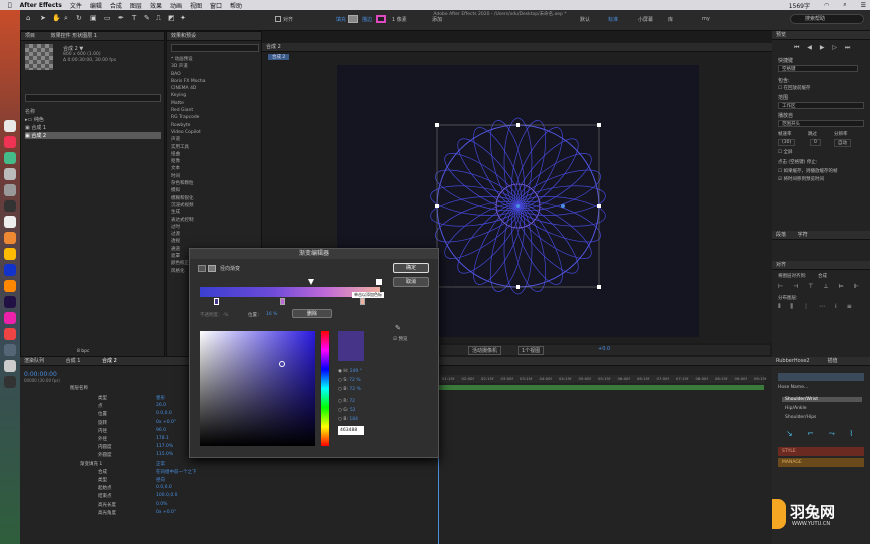 The image size is (870, 544). Describe the element at coordinates (171, 18) in the screenshot. I see `eraser-tool-icon: ◩` at that location.